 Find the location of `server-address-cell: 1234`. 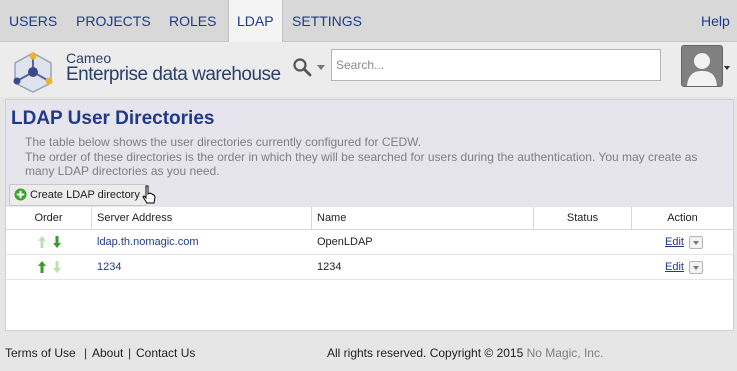

server-address-cell: 1234 is located at coordinates (109, 267).